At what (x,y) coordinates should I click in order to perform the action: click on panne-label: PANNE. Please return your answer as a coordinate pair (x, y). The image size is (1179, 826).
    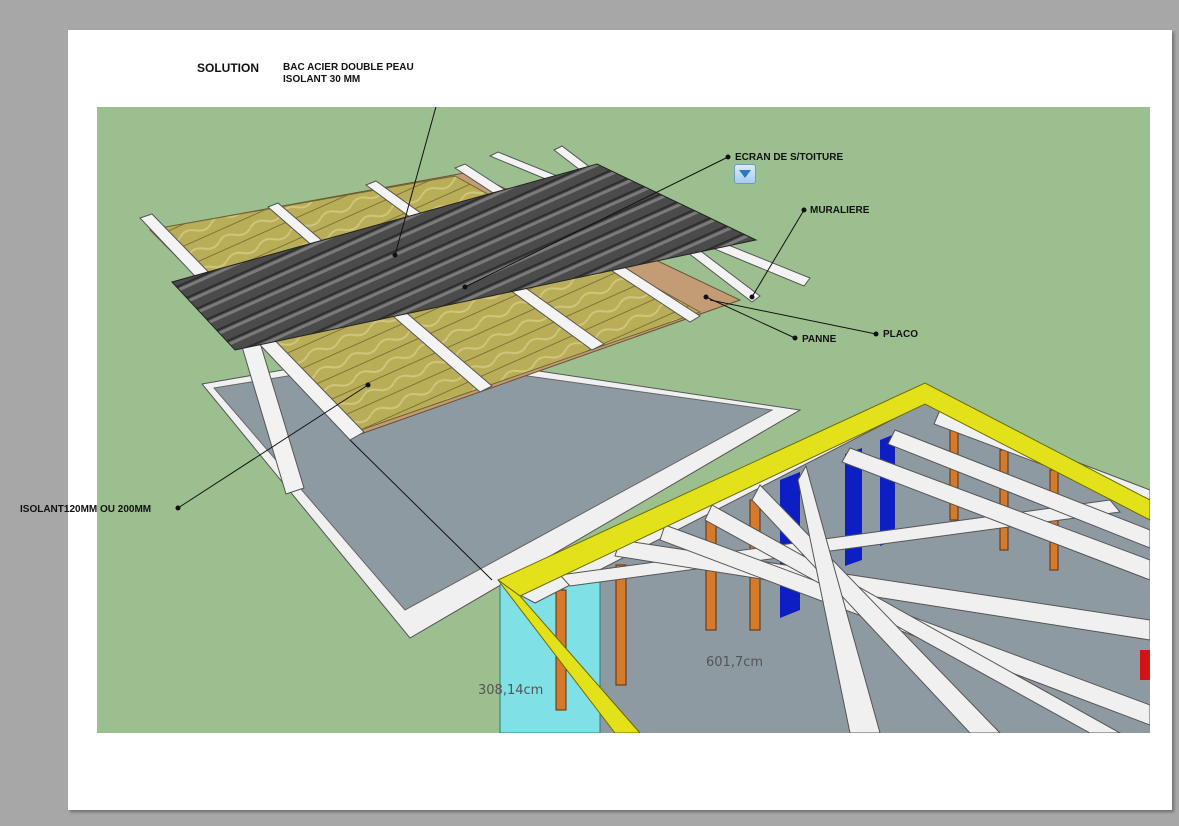
    Looking at the image, I should click on (819, 339).